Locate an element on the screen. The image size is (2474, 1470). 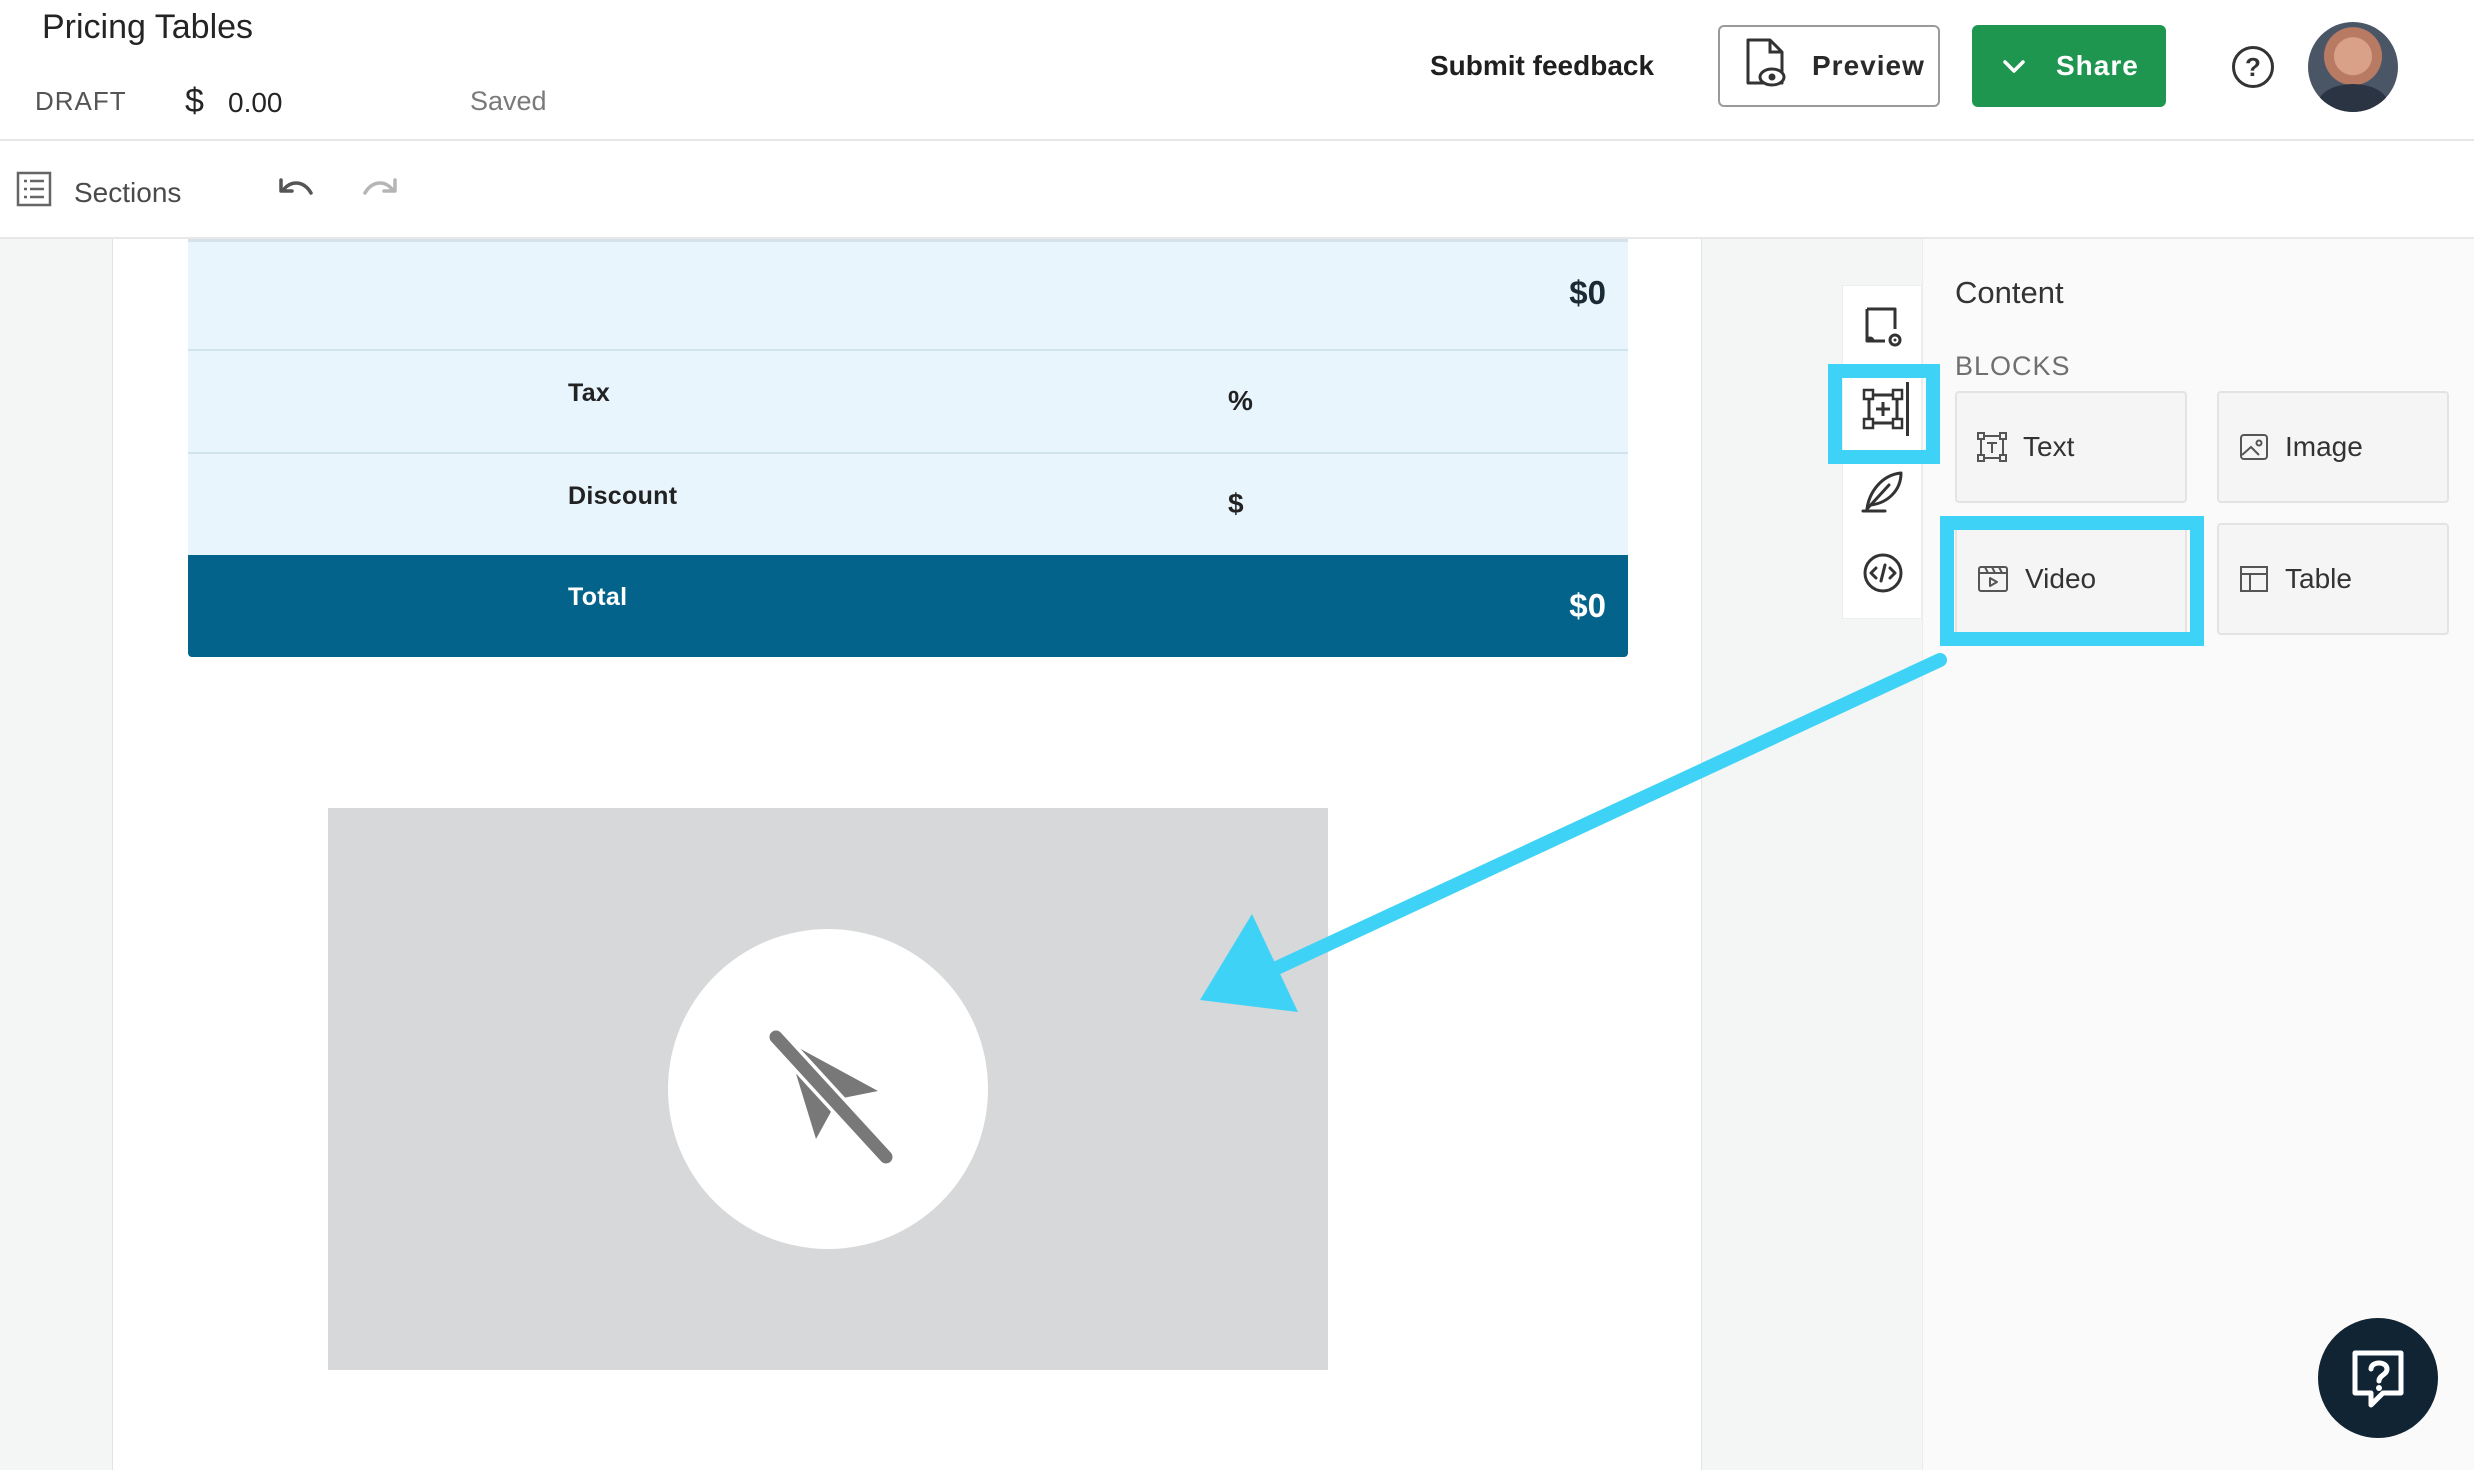
no-video-icon is located at coordinates (831, 1097).